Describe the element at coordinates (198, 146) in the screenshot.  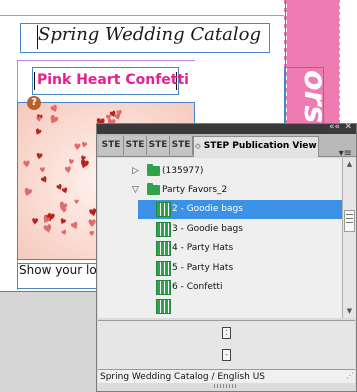
I see `chevron-updown-icon: ◇` at that location.